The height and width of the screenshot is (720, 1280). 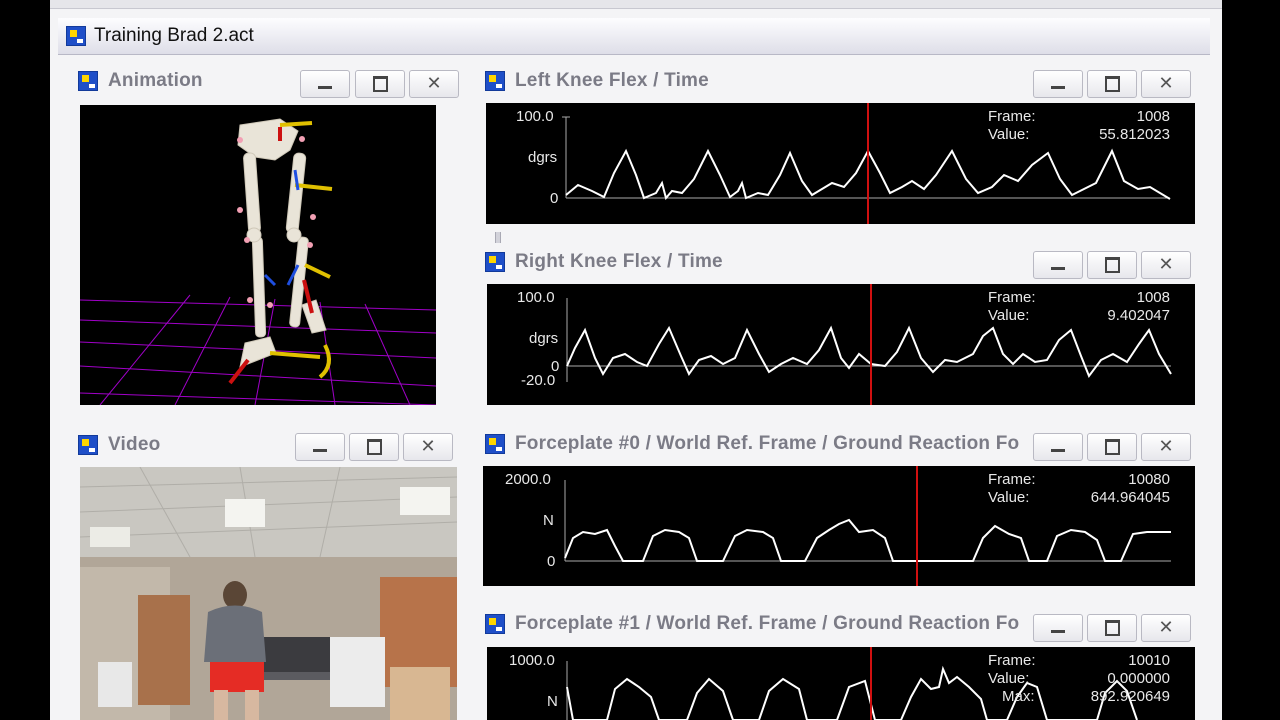 I want to click on left-knee-y-zero: 0, so click(x=554, y=198).